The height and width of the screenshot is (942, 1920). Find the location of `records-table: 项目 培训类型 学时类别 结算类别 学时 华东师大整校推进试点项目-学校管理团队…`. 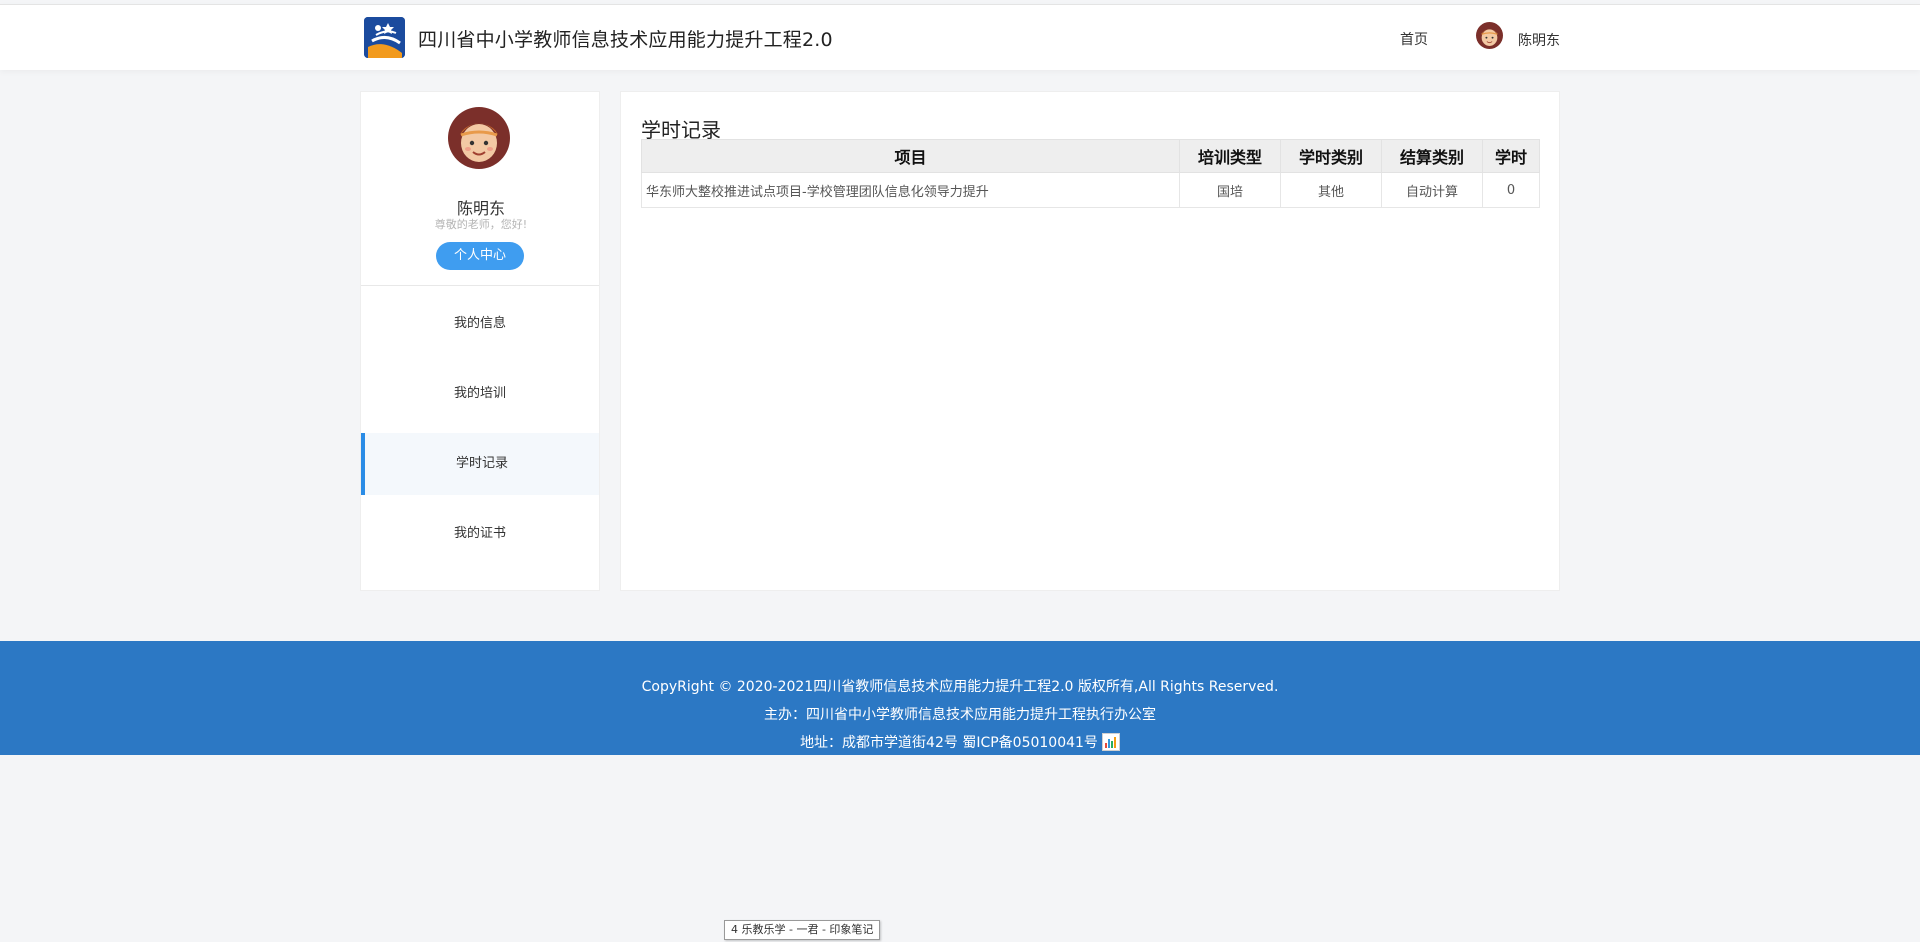

records-table: 项目 培训类型 学时类别 结算类别 学时 华东师大整校推进试点项目-学校管理团队… is located at coordinates (1090, 173).